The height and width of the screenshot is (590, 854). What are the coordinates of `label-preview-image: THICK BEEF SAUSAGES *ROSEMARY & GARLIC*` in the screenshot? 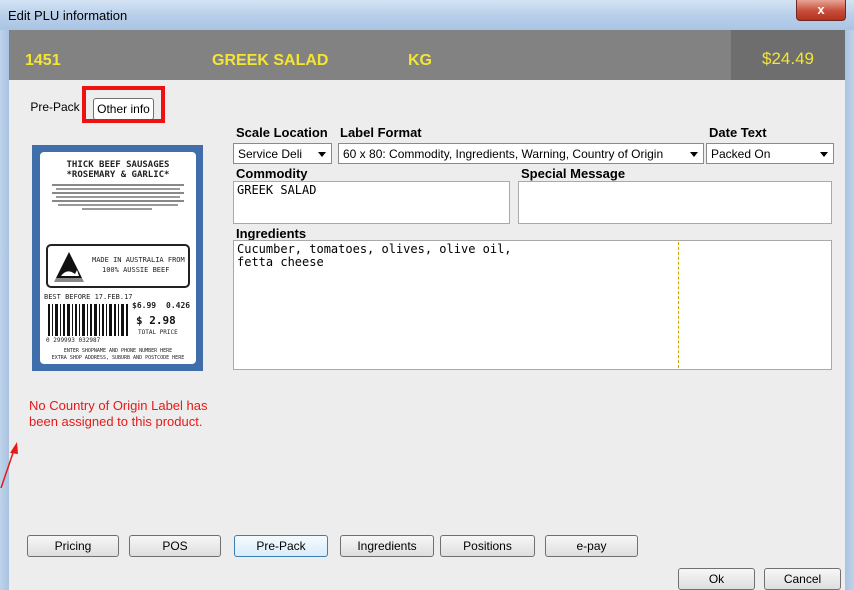 It's located at (117, 258).